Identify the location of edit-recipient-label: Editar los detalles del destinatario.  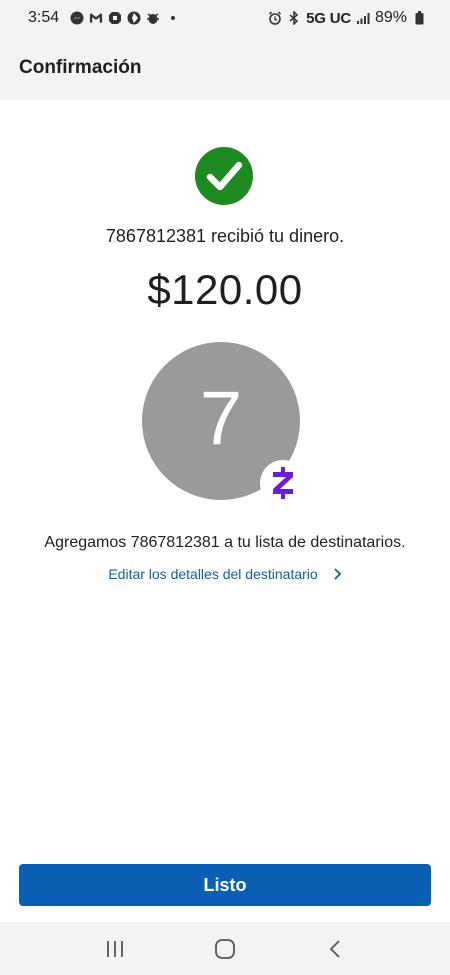
(212, 574).